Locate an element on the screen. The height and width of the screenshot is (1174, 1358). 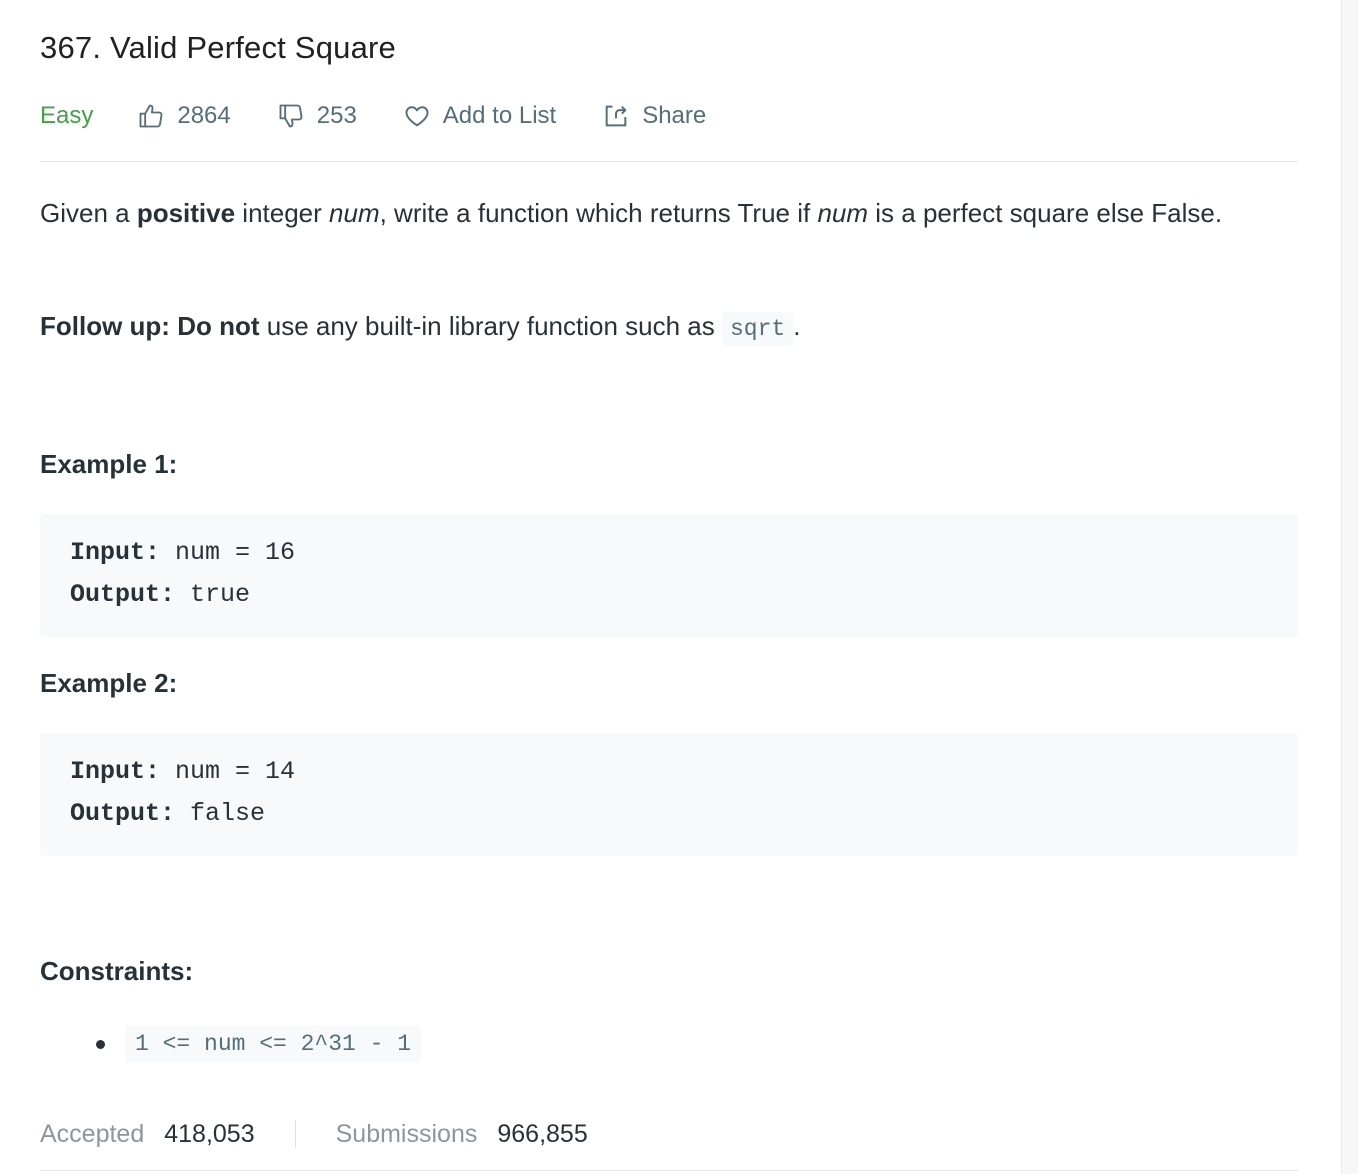
submissions-value: 966,855 is located at coordinates (542, 1133).